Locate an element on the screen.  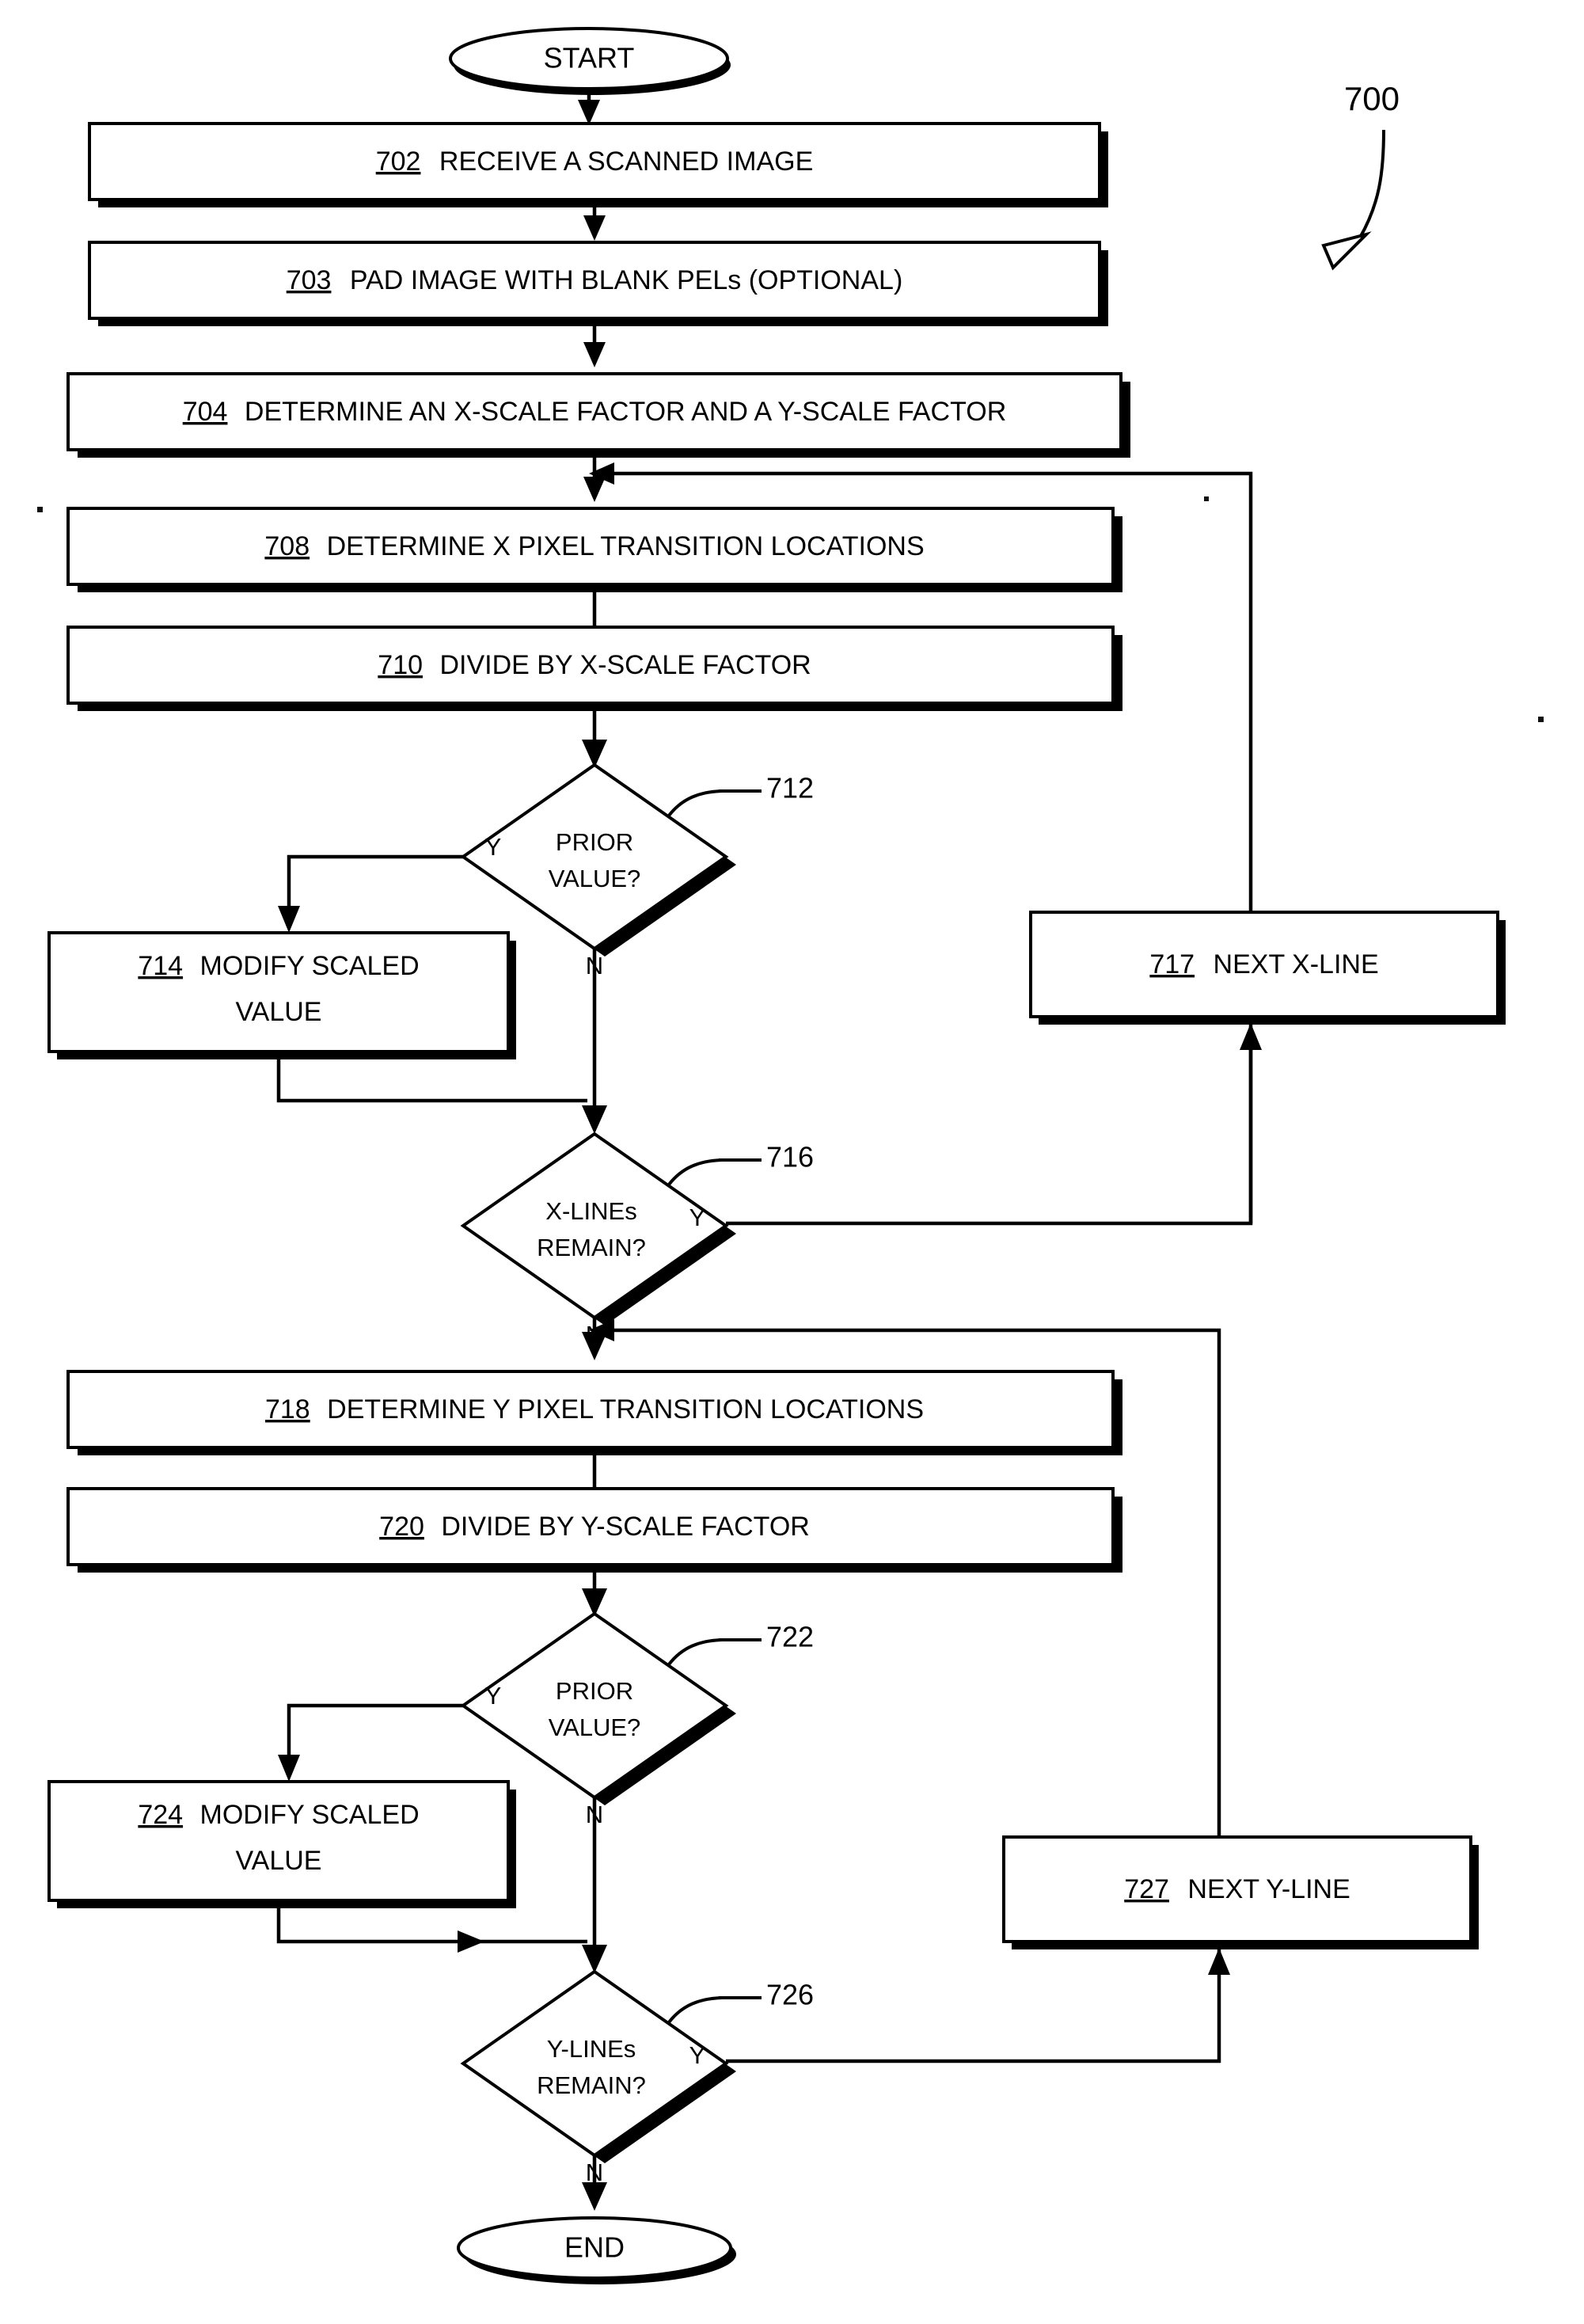
box-717-text: 717 NEXT X-LINE is located at coordinates (1263, 964).